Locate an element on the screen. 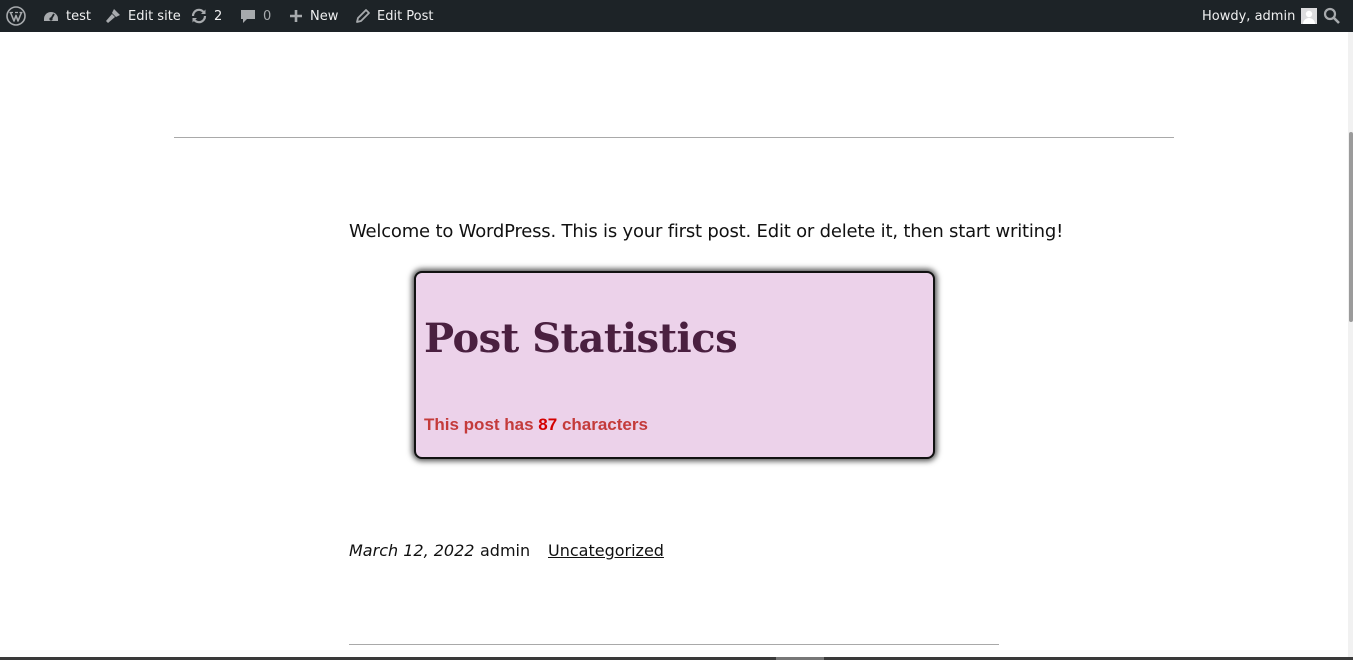 This screenshot has width=1353, height=660. brush-icon is located at coordinates (113, 16).